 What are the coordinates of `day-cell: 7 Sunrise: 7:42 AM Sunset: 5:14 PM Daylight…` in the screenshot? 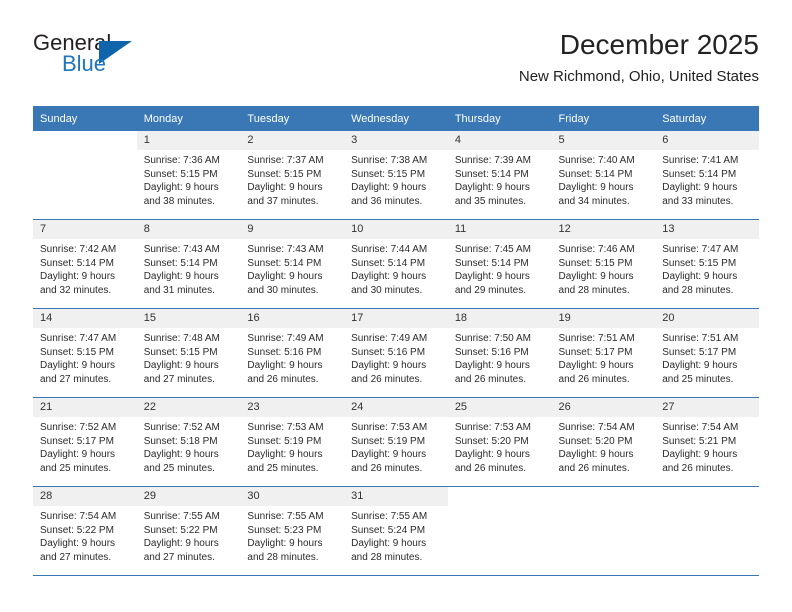 It's located at (85, 264).